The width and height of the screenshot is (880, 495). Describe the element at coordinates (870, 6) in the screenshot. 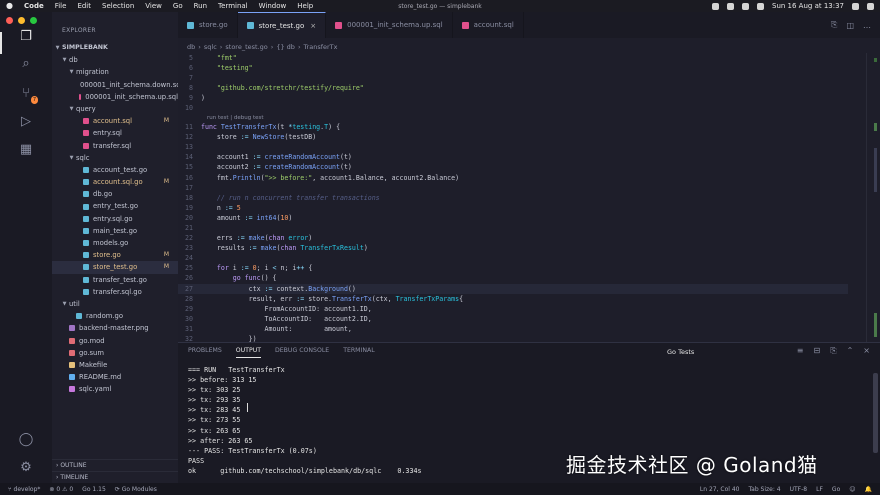

I see `control-center-icon` at that location.